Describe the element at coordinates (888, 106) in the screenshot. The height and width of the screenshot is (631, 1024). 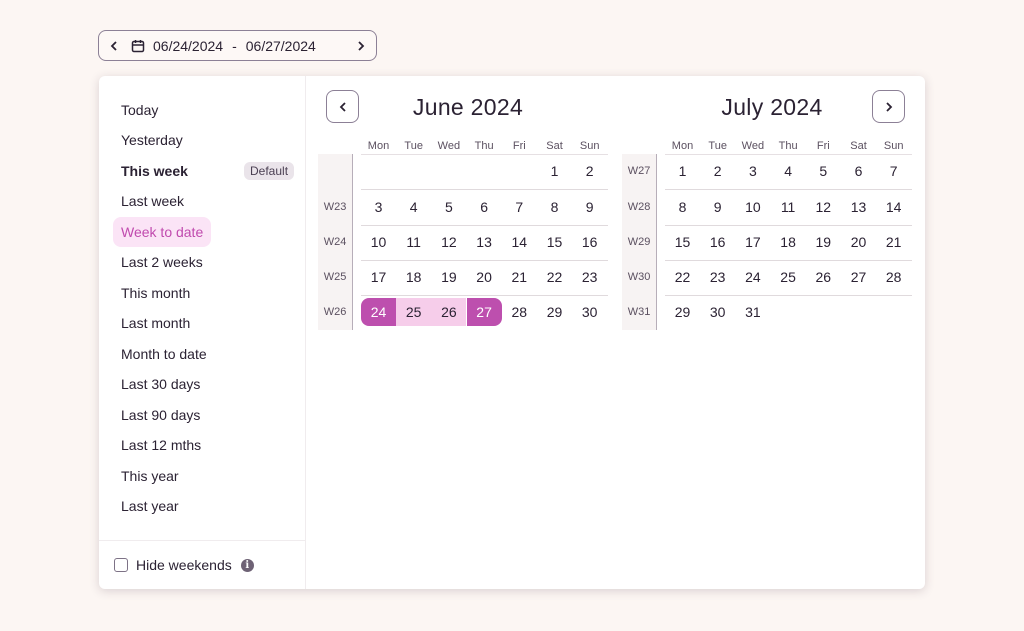
I see `next-month-button` at that location.